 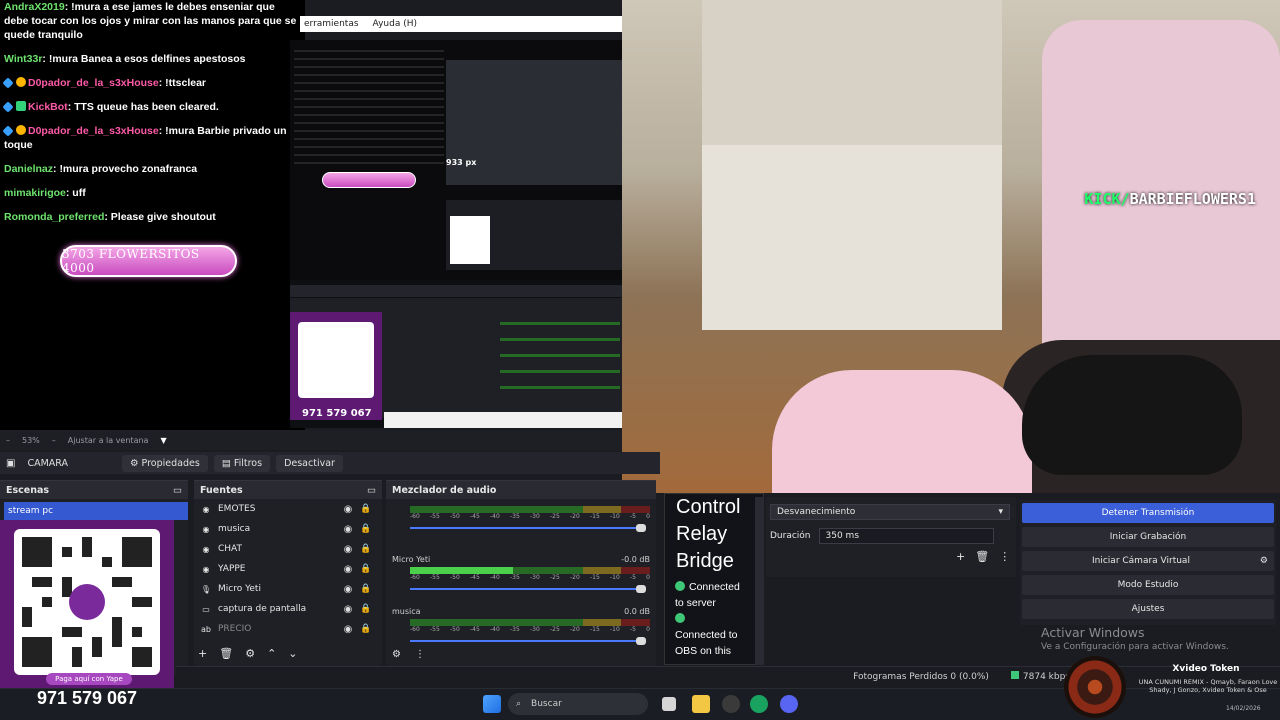 I want to click on bitrate-indicator-icon, so click(x=1014, y=675).